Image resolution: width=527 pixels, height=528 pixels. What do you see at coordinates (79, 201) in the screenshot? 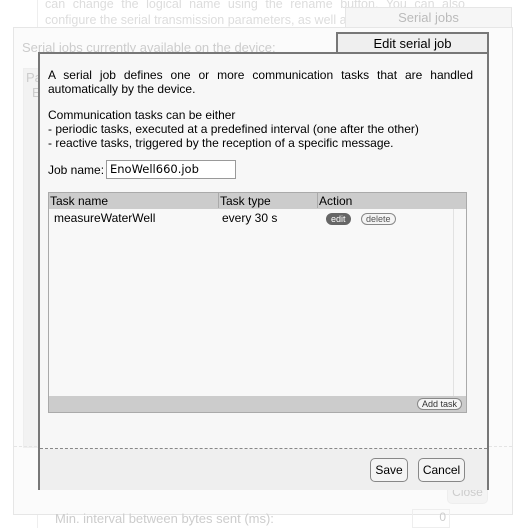
I see `column-task-name: Task name` at bounding box center [79, 201].